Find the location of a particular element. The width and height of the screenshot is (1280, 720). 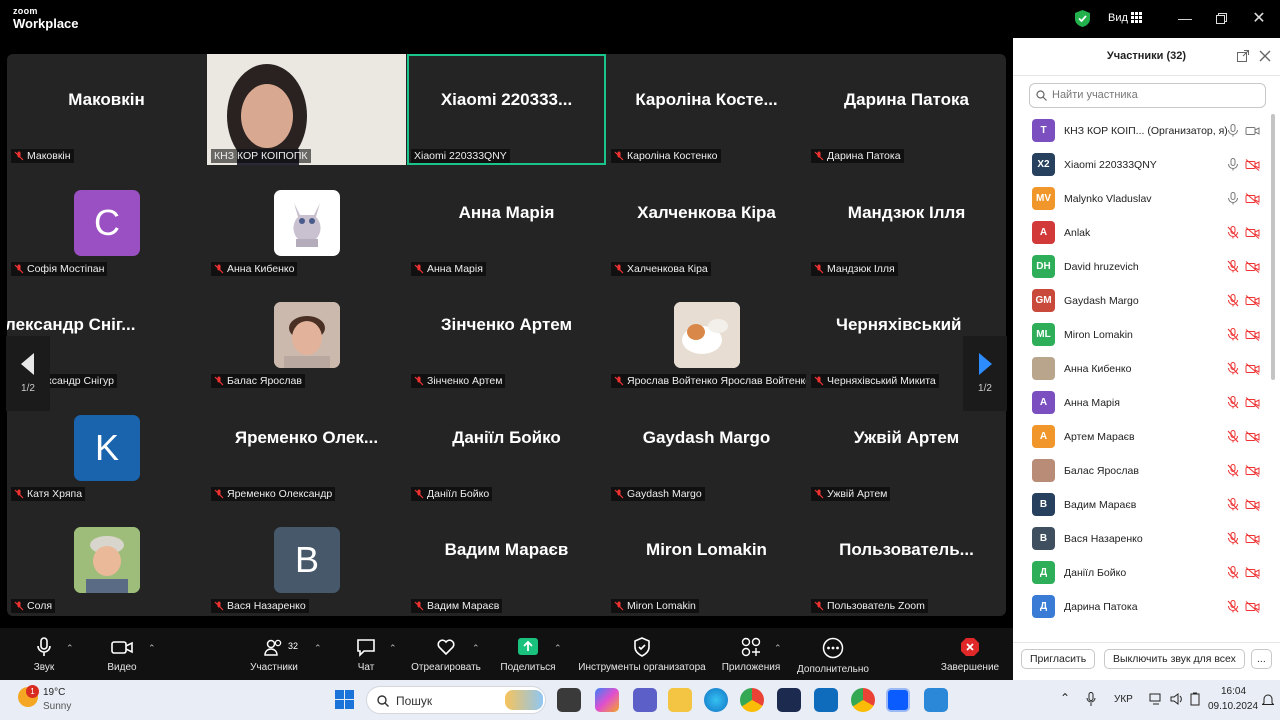

video-button: Видео is located at coordinates (122, 654).